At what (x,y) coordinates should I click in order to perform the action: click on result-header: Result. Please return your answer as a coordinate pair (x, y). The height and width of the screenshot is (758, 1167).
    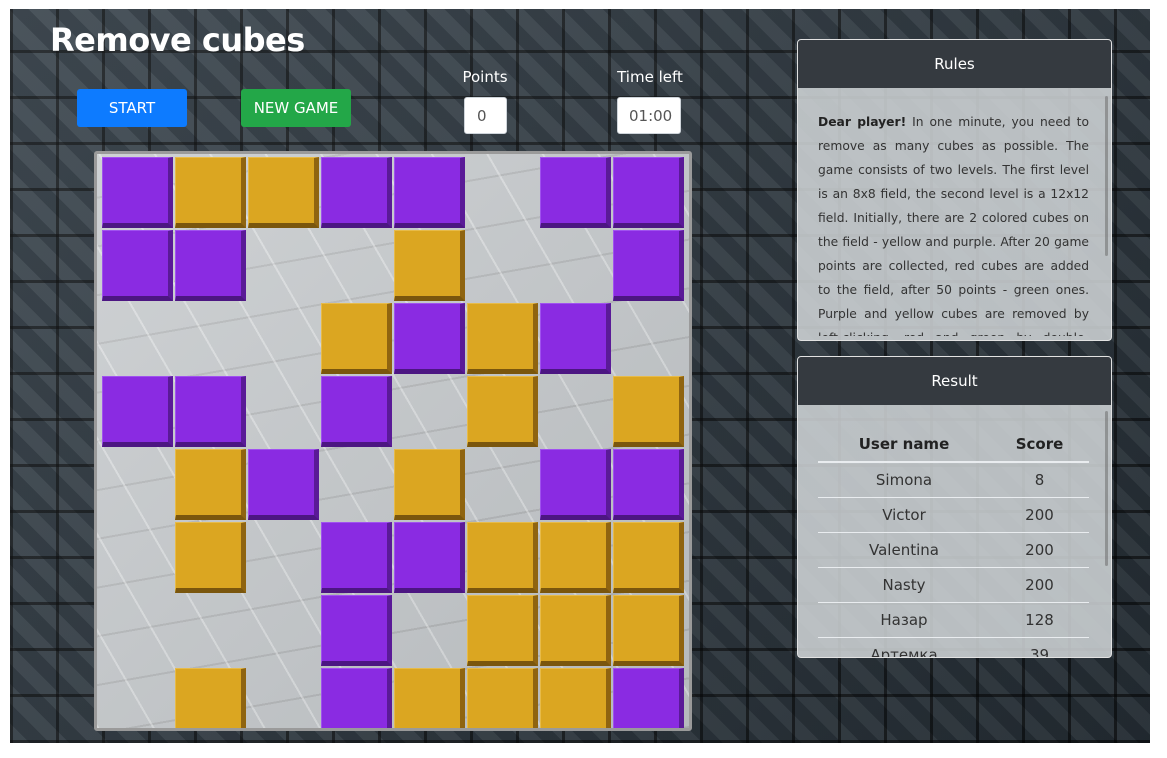
    Looking at the image, I should click on (954, 381).